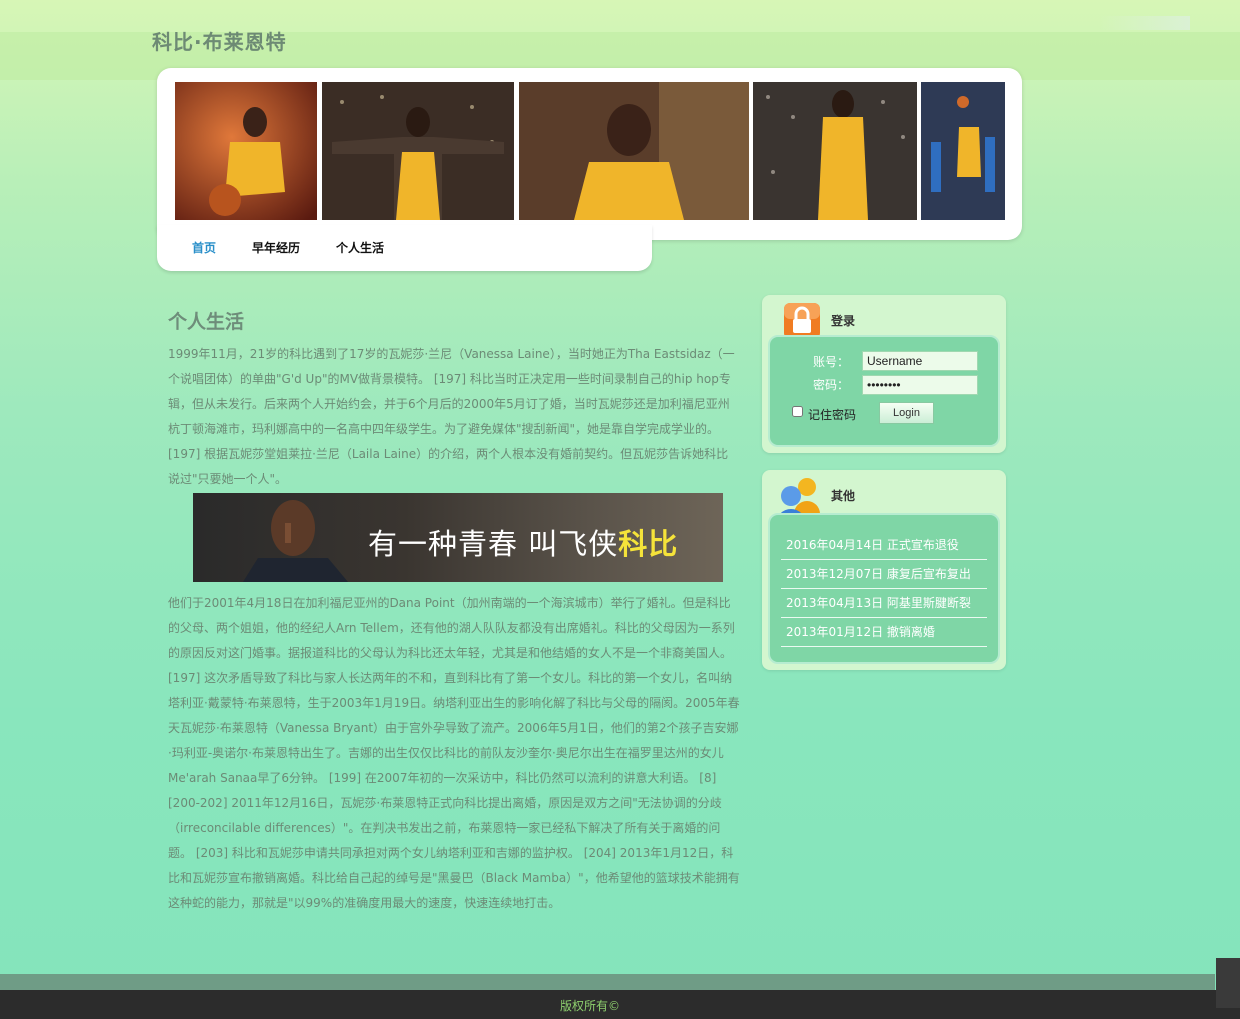 This screenshot has width=1240, height=1019. I want to click on news-item: 2016年04月14日 正式宣布退役, so click(884, 545).